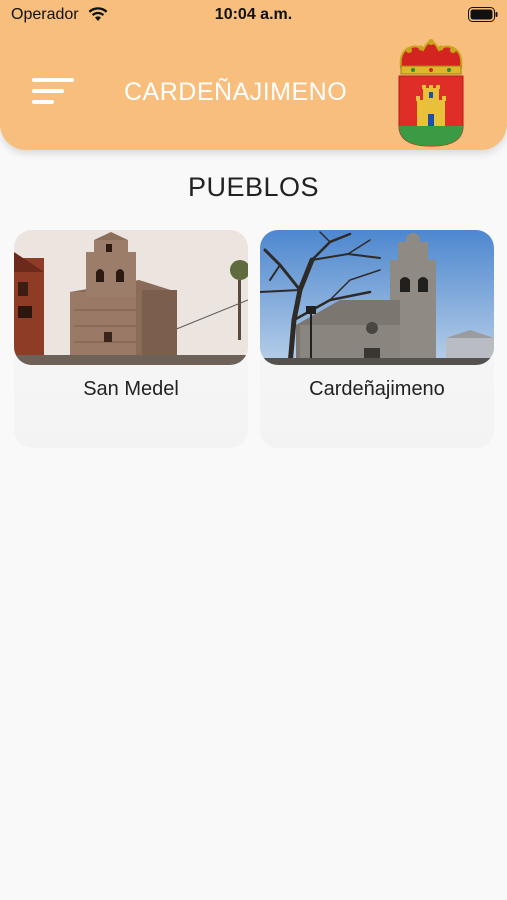 Image resolution: width=507 pixels, height=900 pixels. I want to click on town-name: Cardeñajimeno, so click(377, 389).